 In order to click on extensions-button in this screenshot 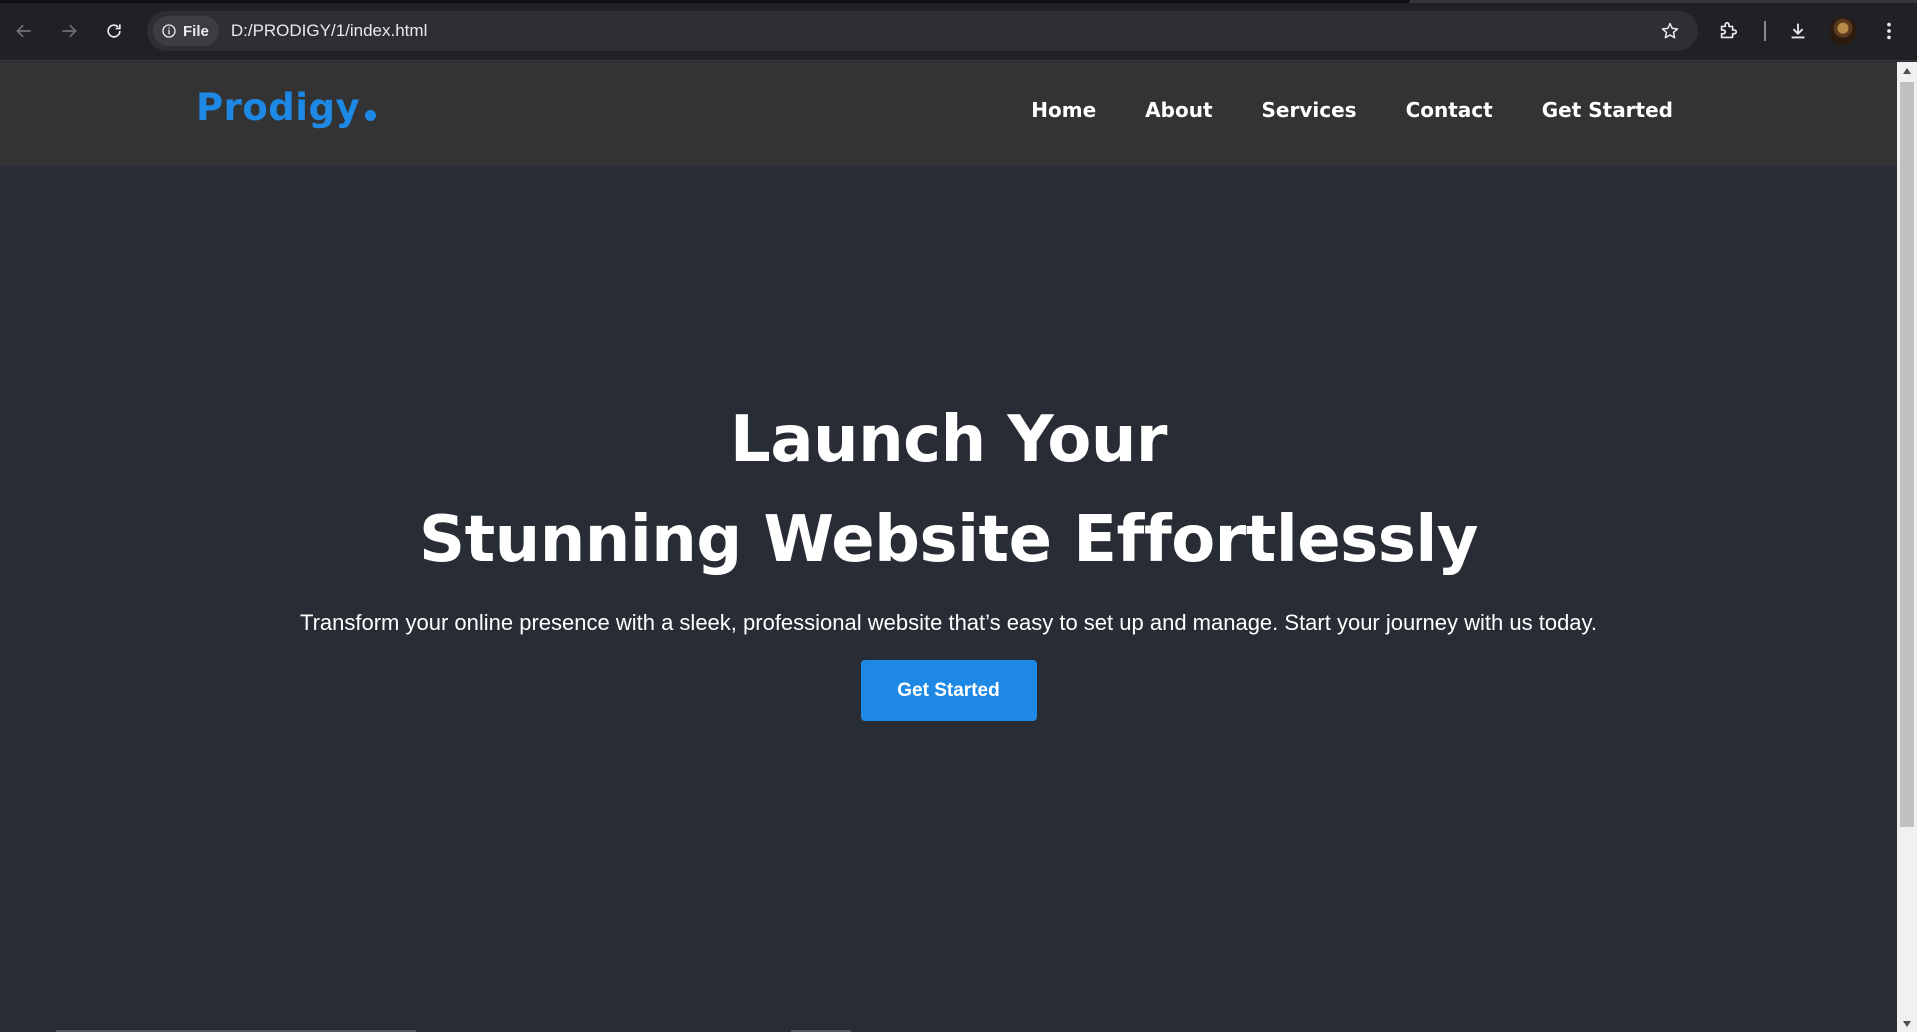, I will do `click(1728, 31)`.